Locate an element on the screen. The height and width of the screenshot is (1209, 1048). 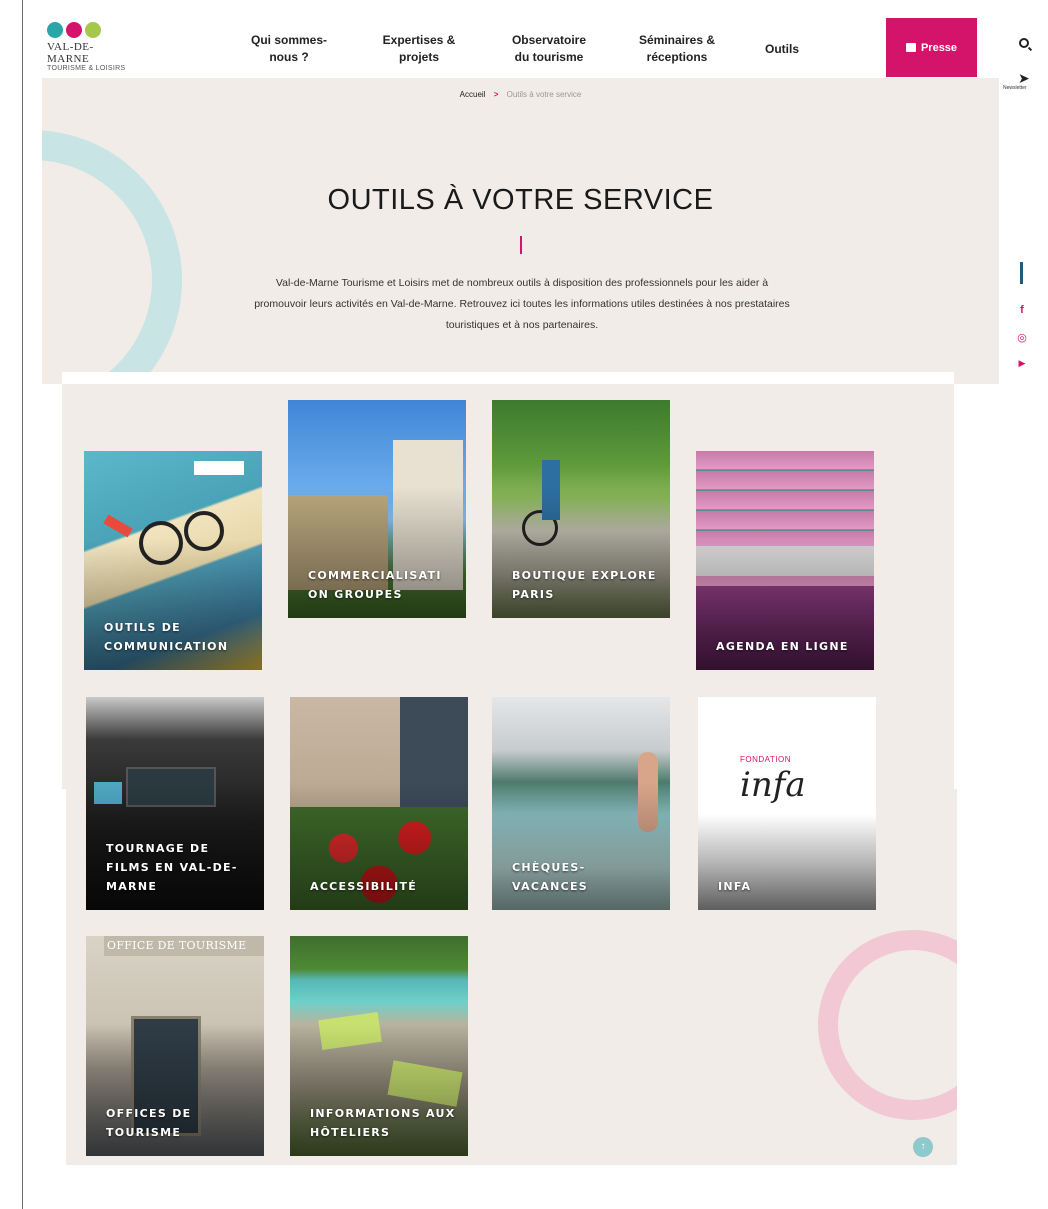
hero-bottom-strip is located at coordinates (508, 378).